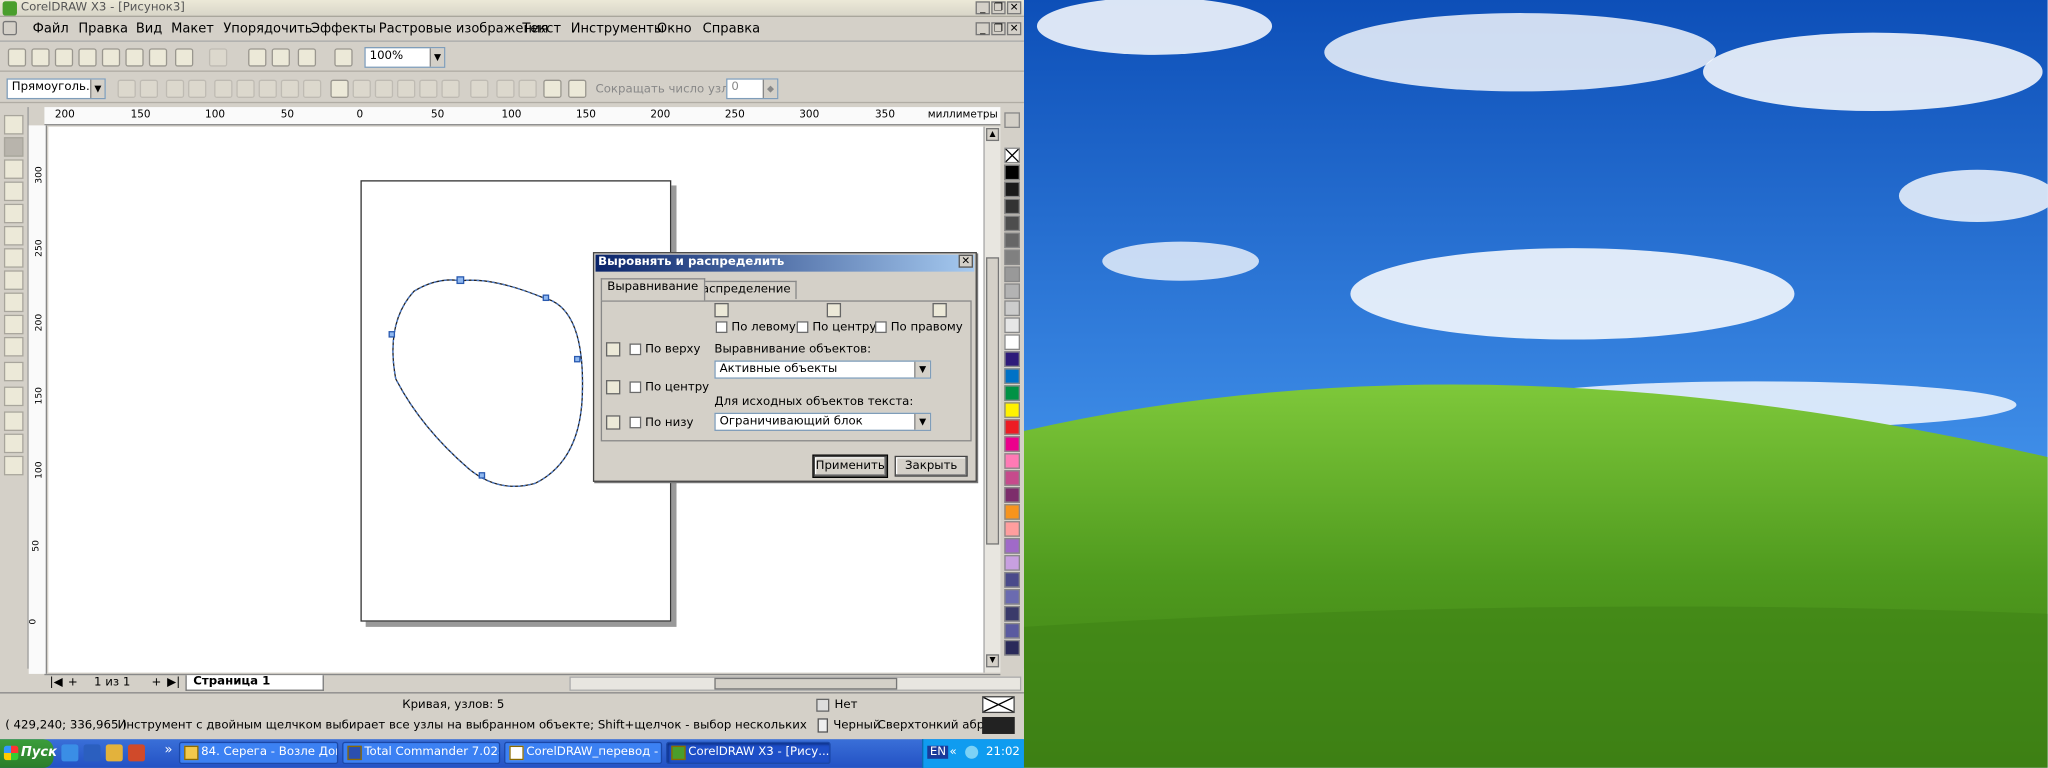  What do you see at coordinates (405, 57) in the screenshot?
I see `zoom-select: 100% ▼` at bounding box center [405, 57].